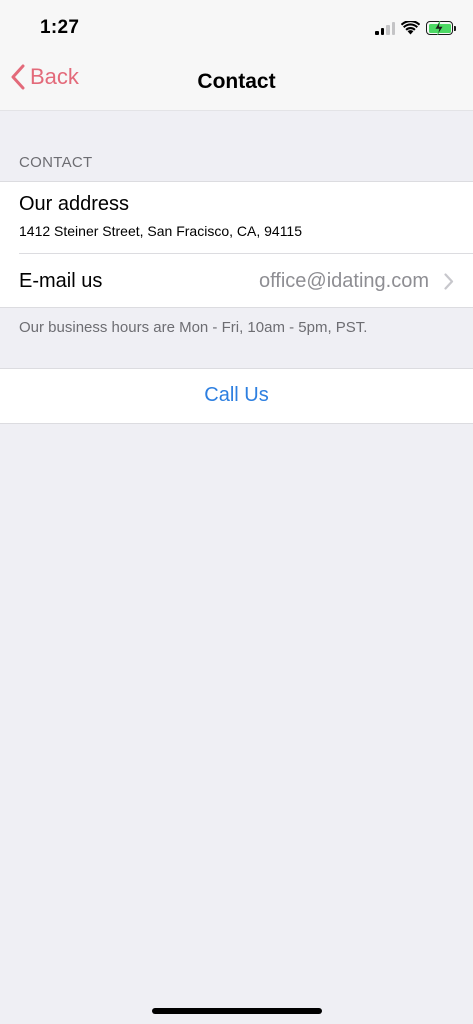  Describe the element at coordinates (236, 81) in the screenshot. I see `page-title: Contact` at that location.